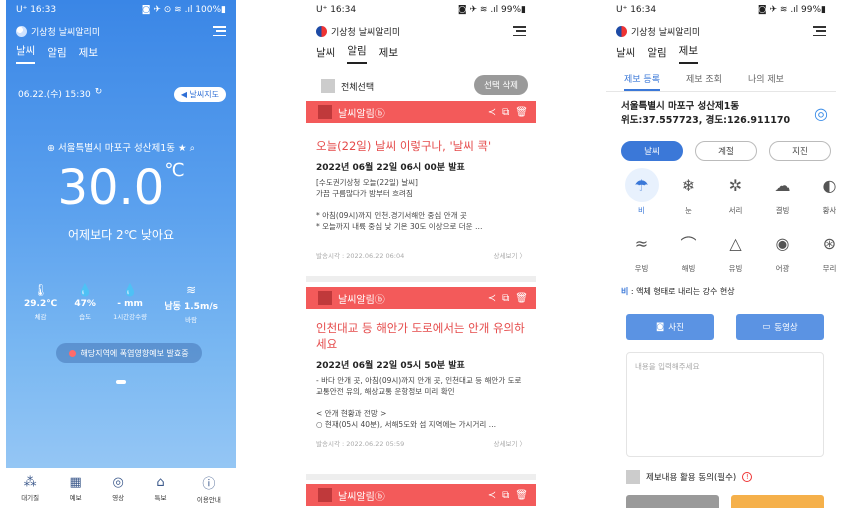  Describe the element at coordinates (54, 95) in the screenshot. I see `observation-date: 06.22.(수) 15:30` at that location.